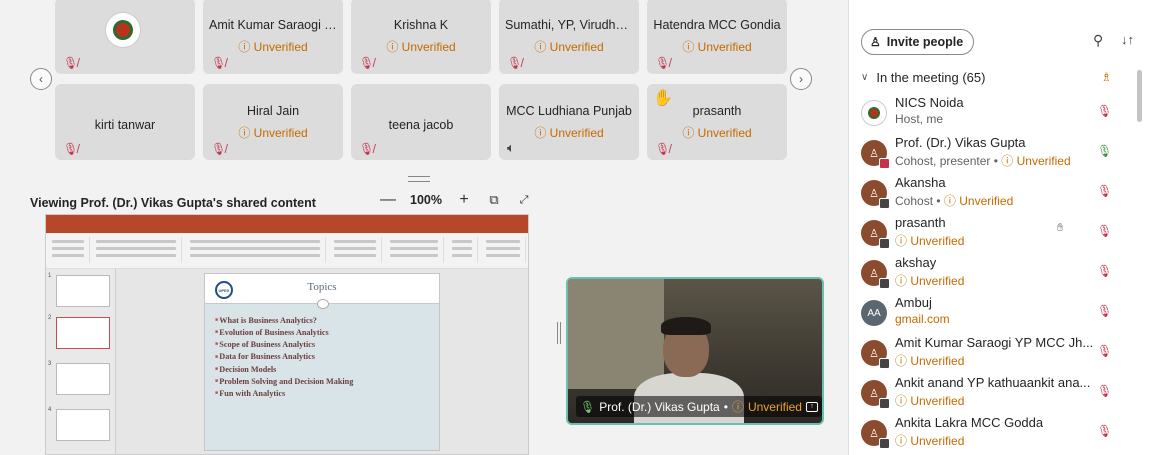  Describe the element at coordinates (994, 312) in the screenshot. I see `participant-row: AA Ambuj gmail.com 🎙︎` at that location.